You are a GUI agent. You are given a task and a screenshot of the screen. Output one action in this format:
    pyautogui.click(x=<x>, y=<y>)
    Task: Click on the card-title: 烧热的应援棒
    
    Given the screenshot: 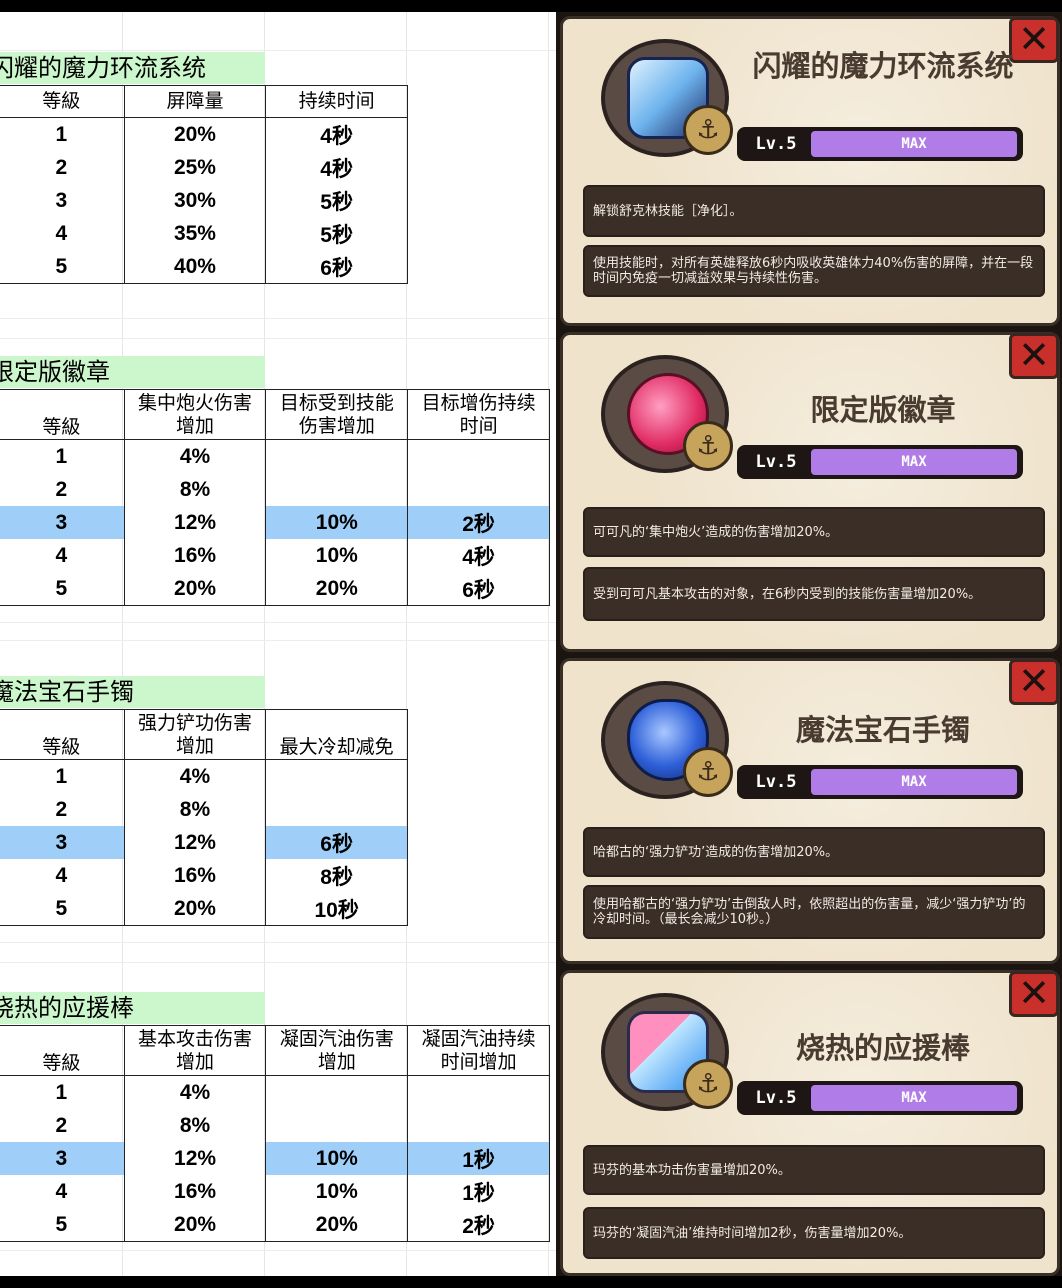 What is the action you would take?
    pyautogui.click(x=882, y=1048)
    